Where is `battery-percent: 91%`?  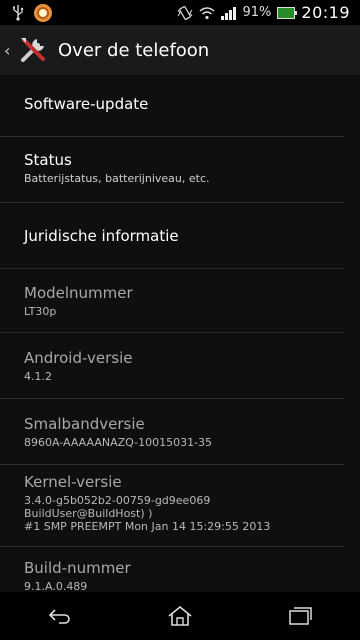 battery-percent: 91% is located at coordinates (257, 12).